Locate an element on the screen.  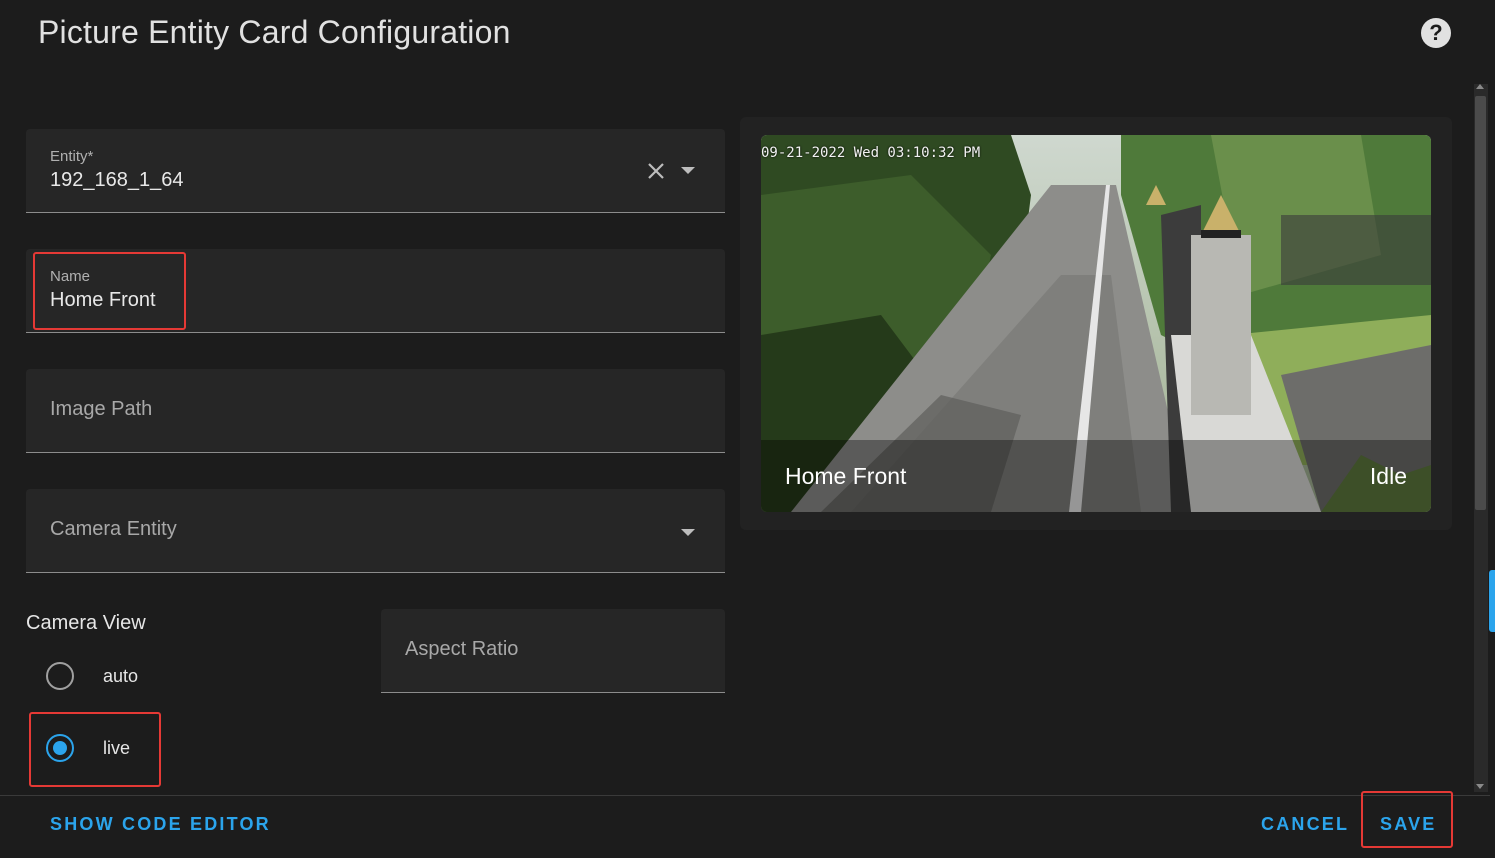
radio-auto-label: auto is located at coordinates (121, 676).